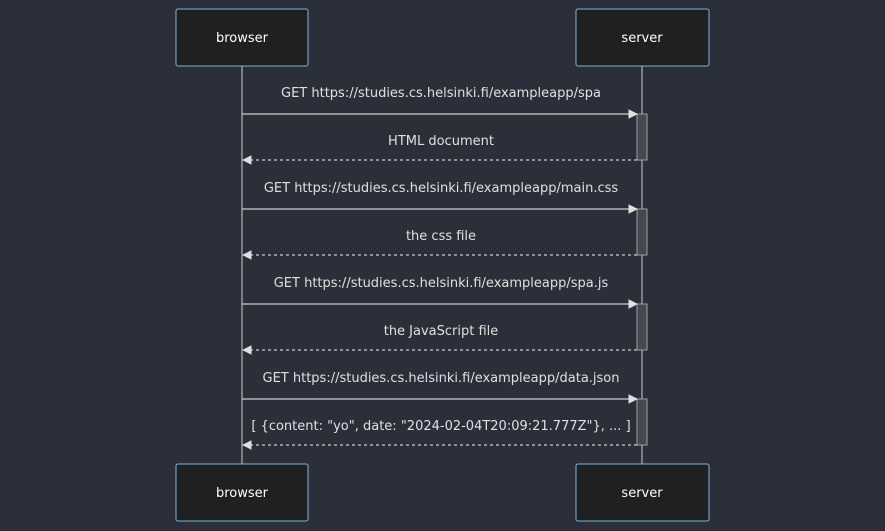 The width and height of the screenshot is (885, 531). I want to click on actor-browser-top: browser, so click(242, 37).